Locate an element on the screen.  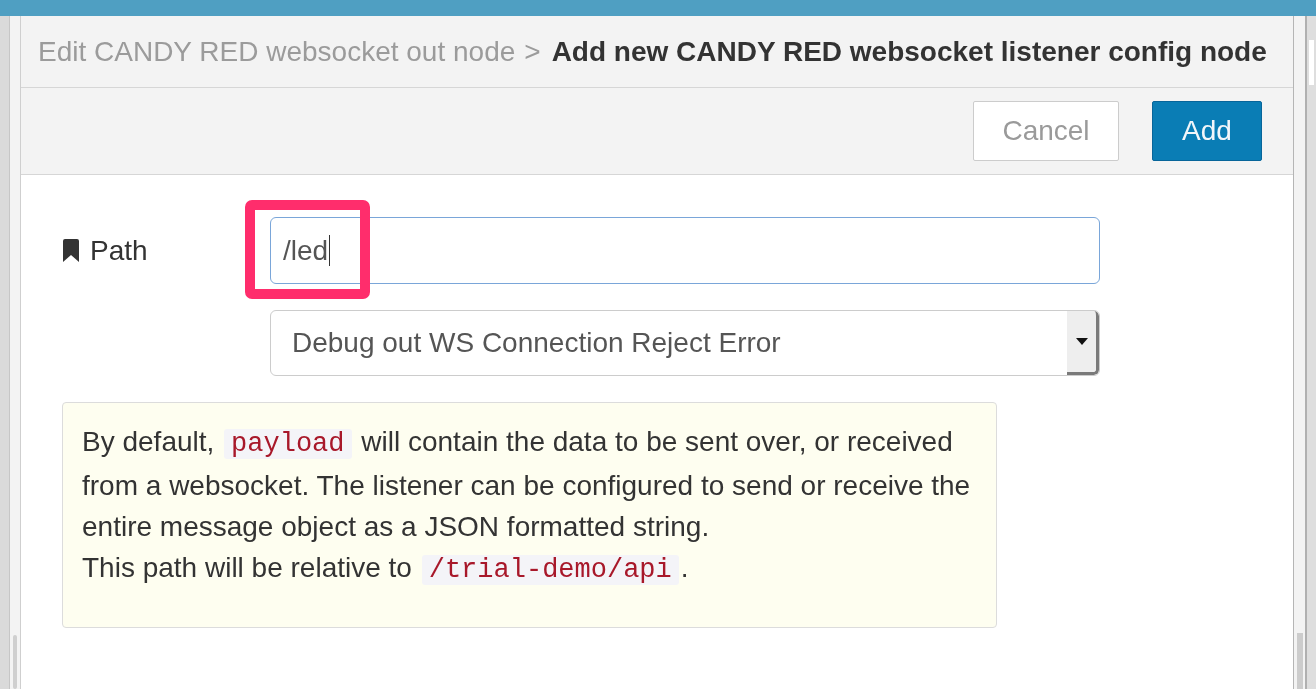
add-button: Add is located at coordinates (1207, 131).